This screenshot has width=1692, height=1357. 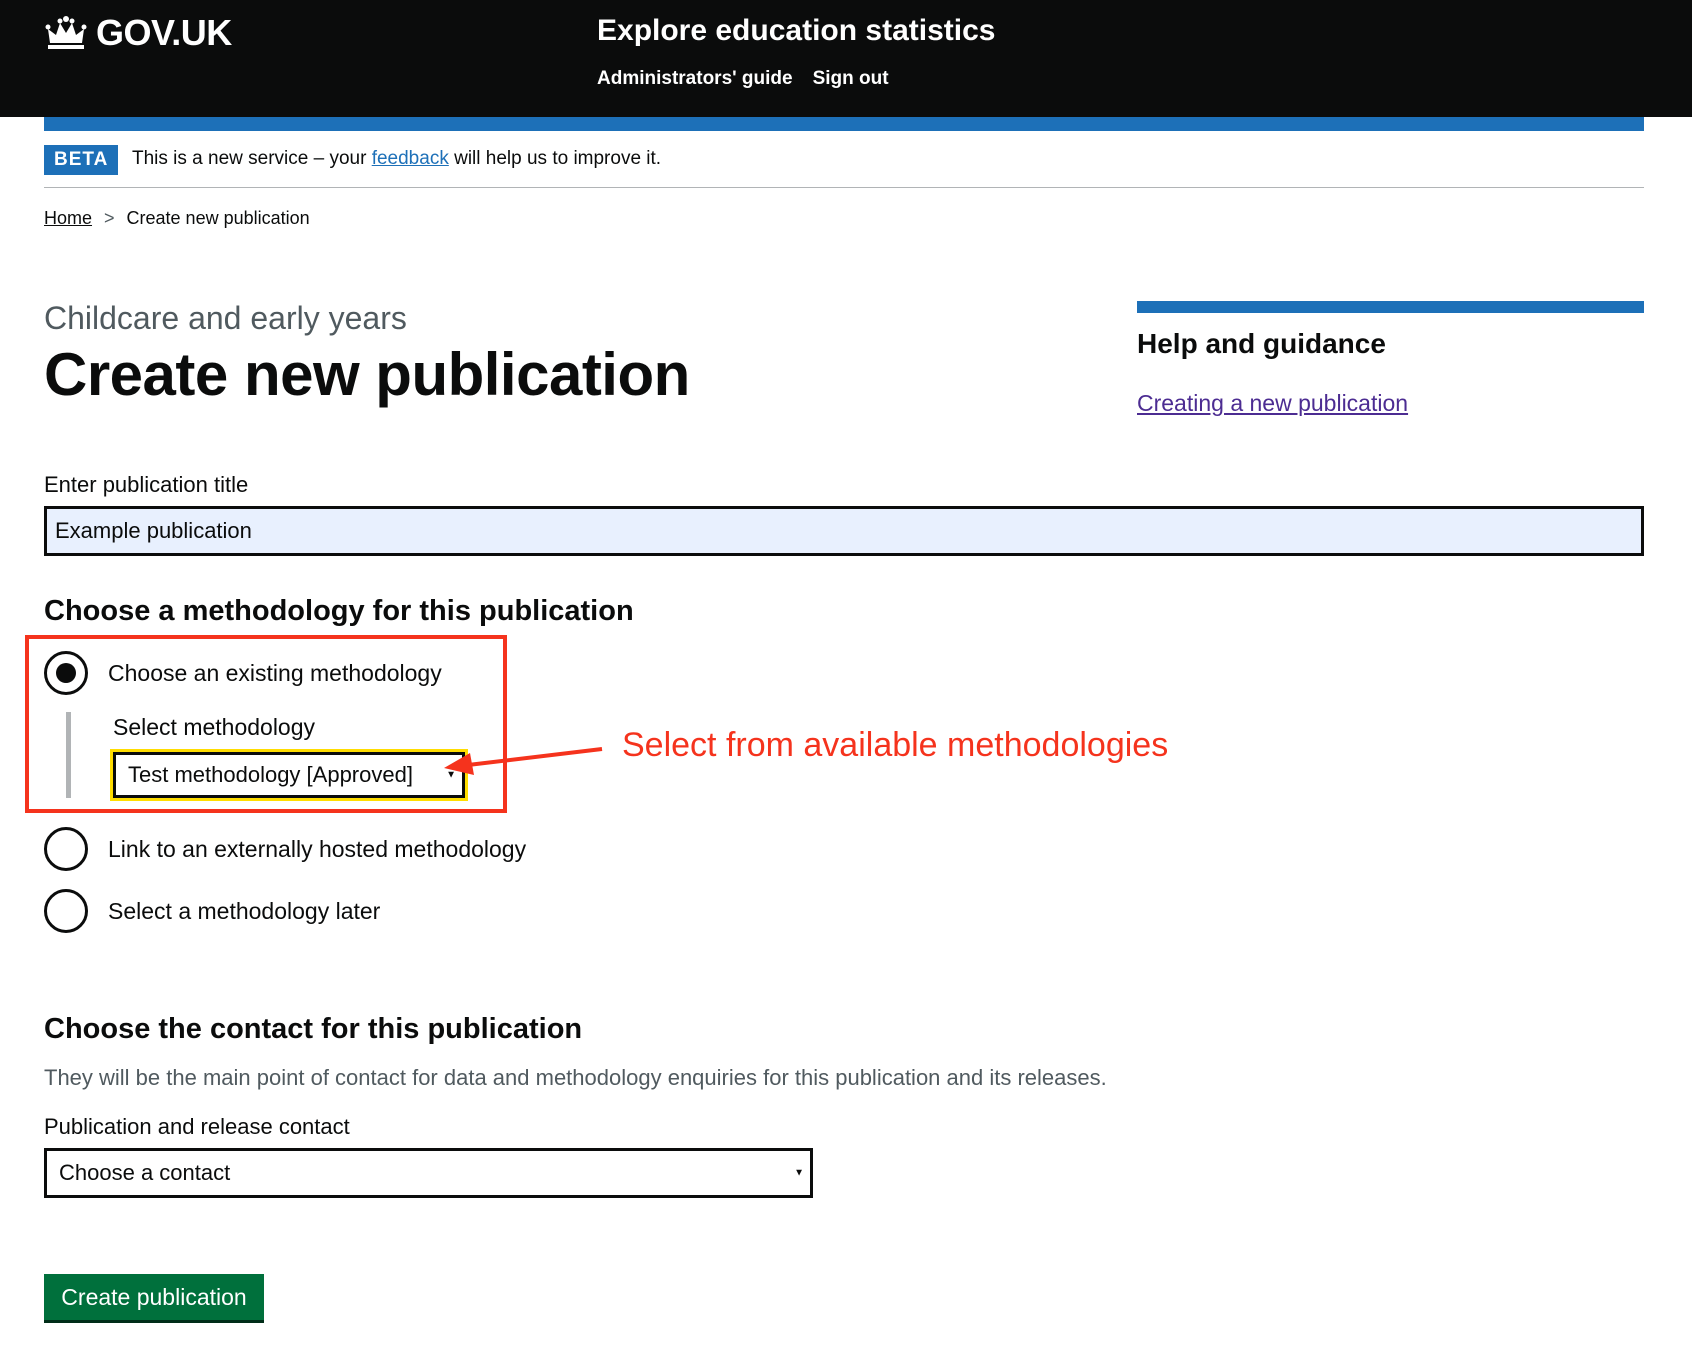 What do you see at coordinates (844, 124) in the screenshot?
I see `header-accent-bar` at bounding box center [844, 124].